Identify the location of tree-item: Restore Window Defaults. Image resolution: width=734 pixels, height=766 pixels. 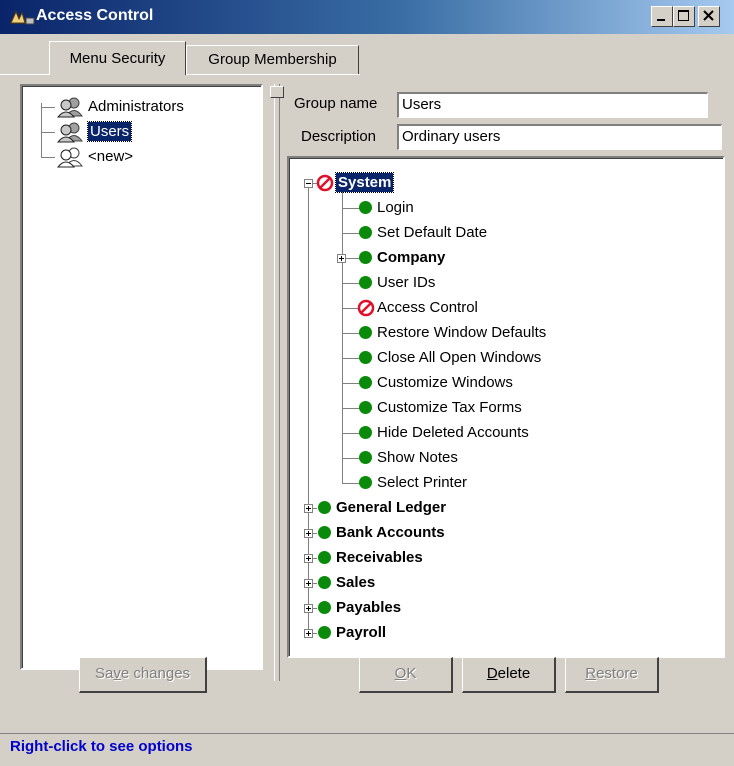
(461, 332).